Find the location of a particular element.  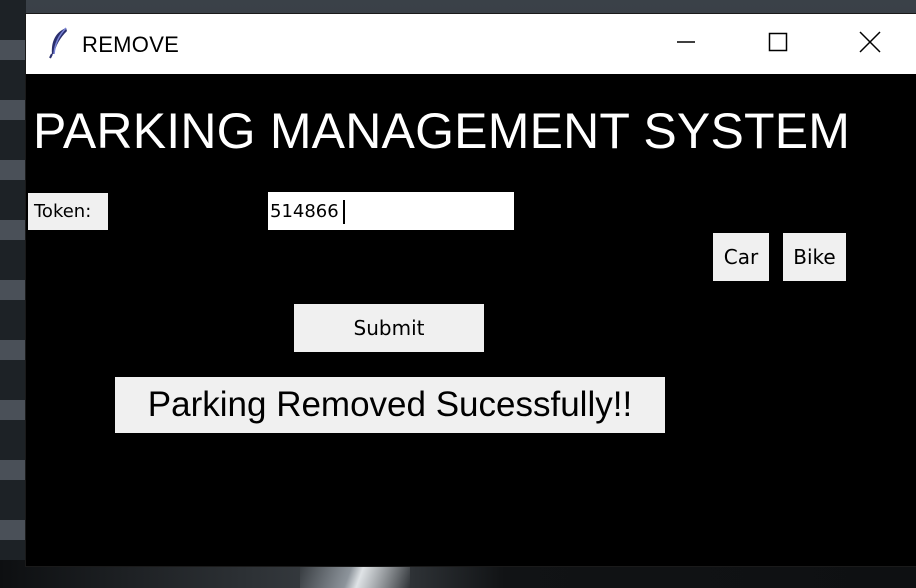

status-message: Parking Removed Sucessfully!! is located at coordinates (390, 405).